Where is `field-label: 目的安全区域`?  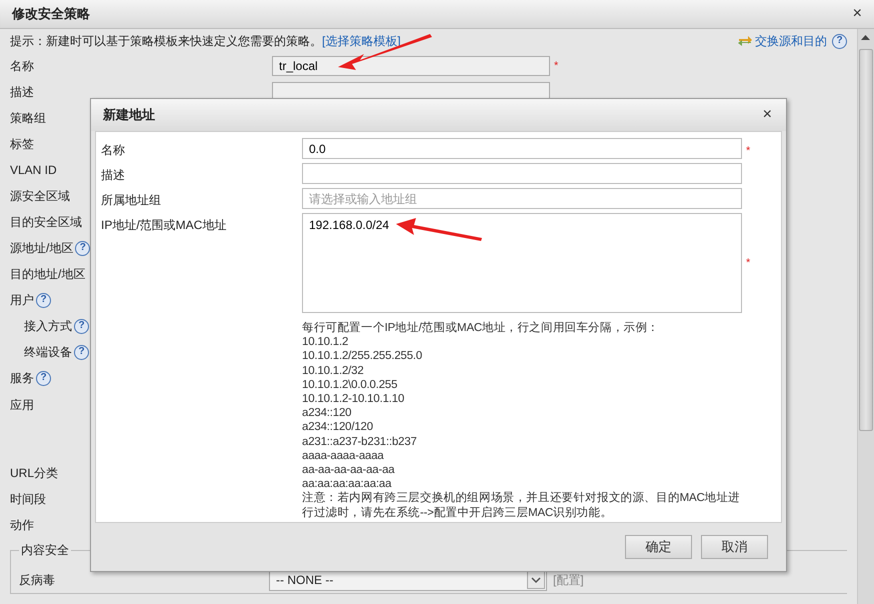
field-label: 目的安全区域 is located at coordinates (46, 222).